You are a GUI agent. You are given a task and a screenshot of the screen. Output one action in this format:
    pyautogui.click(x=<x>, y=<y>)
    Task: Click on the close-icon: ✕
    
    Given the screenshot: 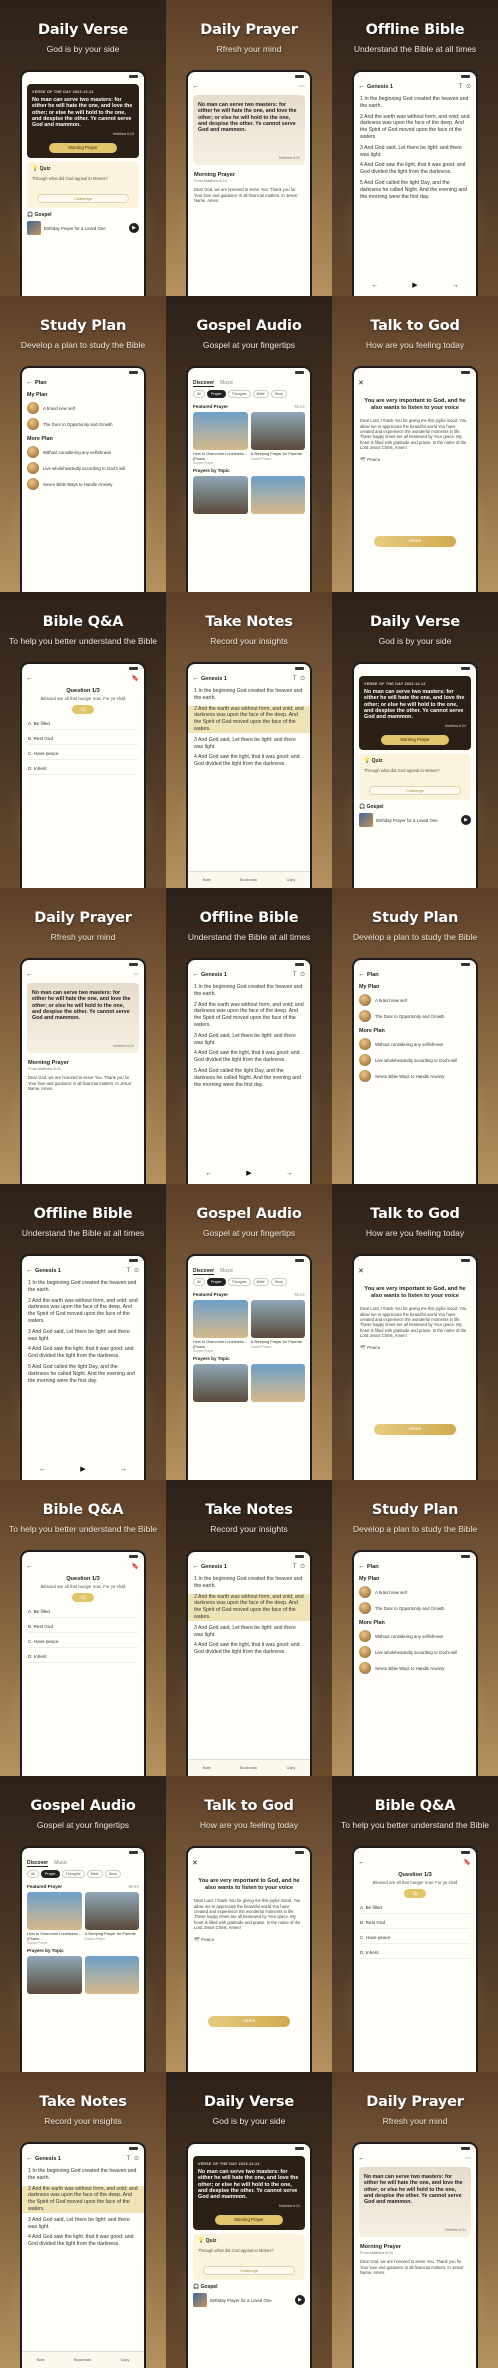 What is the action you would take?
    pyautogui.click(x=362, y=383)
    